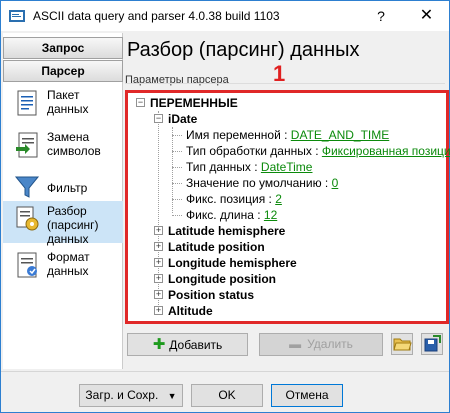 Image resolution: width=450 pixels, height=413 pixels. What do you see at coordinates (225, 215) in the screenshot?
I see `prop-label: Фикс. длина :` at bounding box center [225, 215].